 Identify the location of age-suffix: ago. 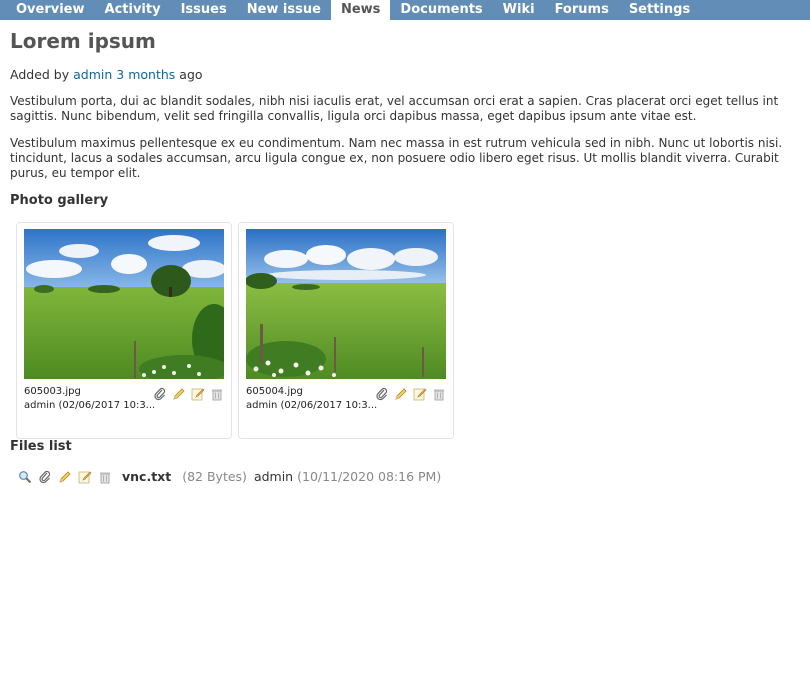
(191, 74).